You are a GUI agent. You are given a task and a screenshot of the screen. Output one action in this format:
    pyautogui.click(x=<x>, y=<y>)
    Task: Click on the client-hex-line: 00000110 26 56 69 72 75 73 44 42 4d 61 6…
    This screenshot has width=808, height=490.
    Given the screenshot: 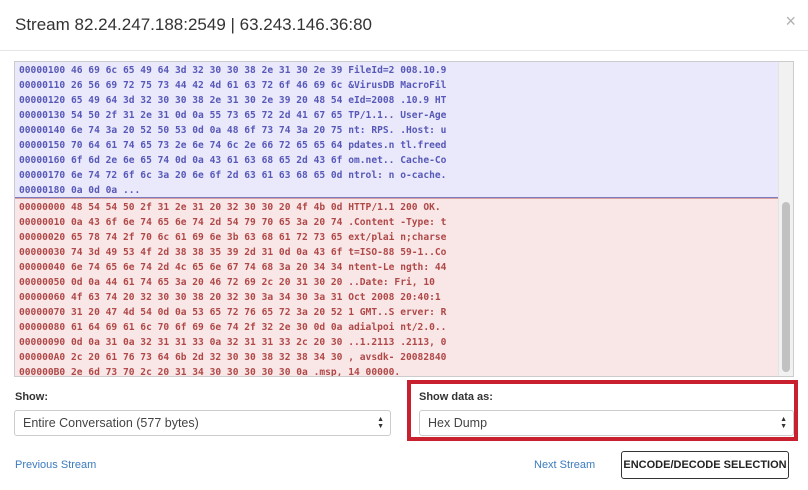 What is the action you would take?
    pyautogui.click(x=233, y=85)
    